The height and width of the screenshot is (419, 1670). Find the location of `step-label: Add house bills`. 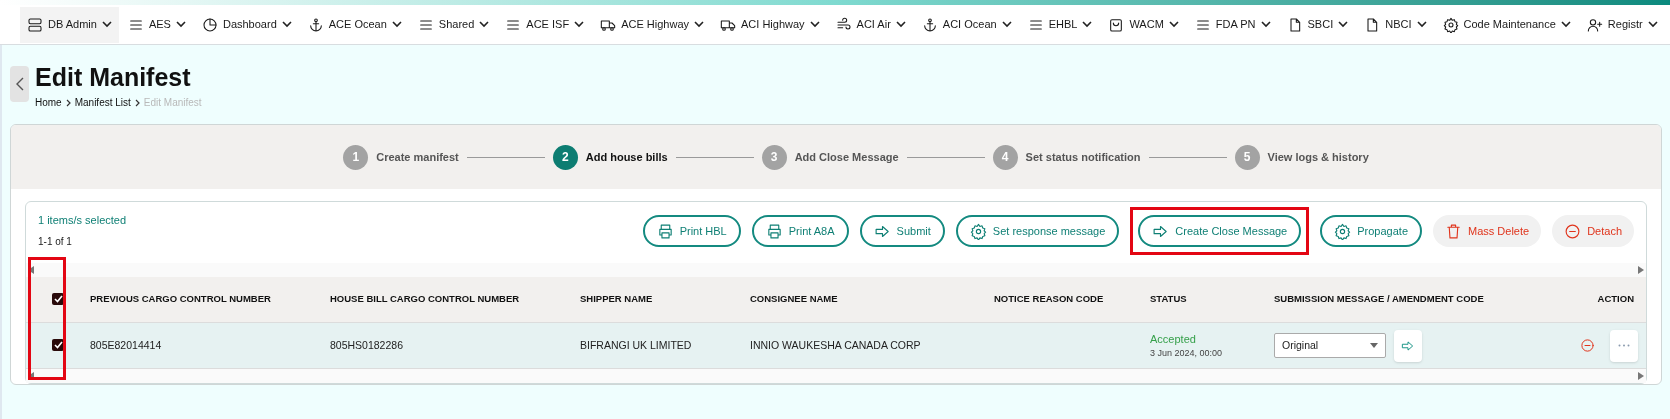

step-label: Add house bills is located at coordinates (626, 157).